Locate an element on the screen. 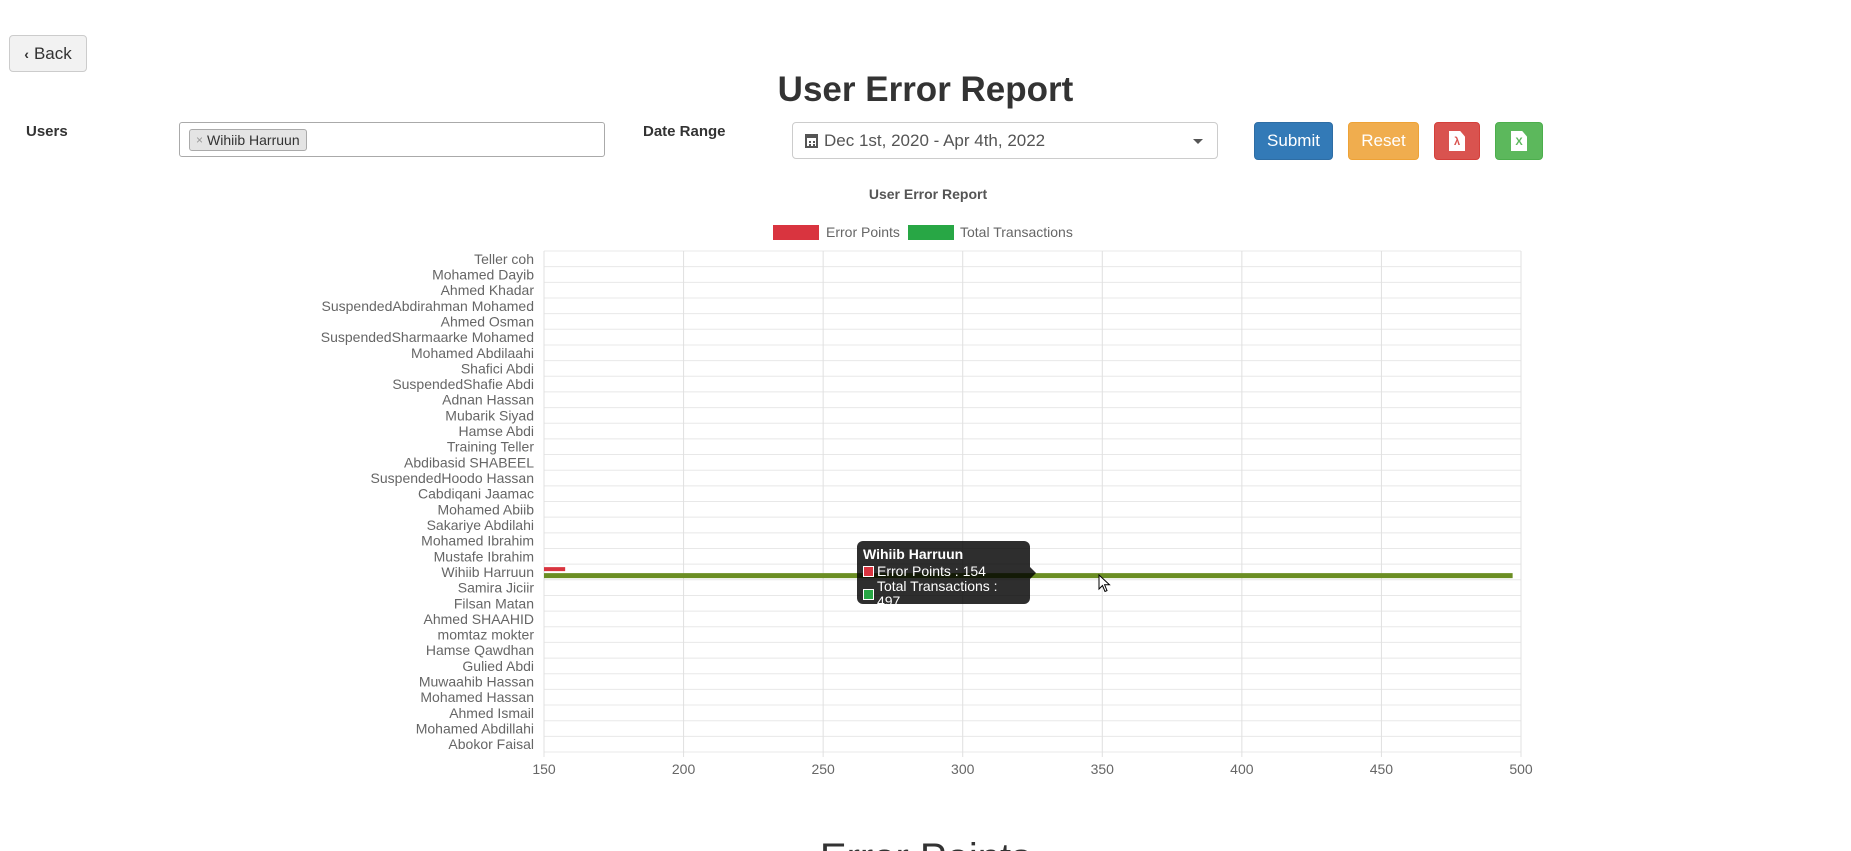 The height and width of the screenshot is (851, 1851). legend-swatch-error-points is located at coordinates (796, 232).